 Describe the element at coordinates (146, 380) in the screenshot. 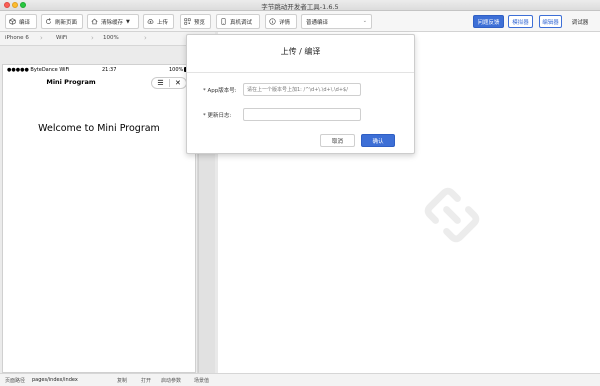

I see `open-path-link: 打开` at that location.